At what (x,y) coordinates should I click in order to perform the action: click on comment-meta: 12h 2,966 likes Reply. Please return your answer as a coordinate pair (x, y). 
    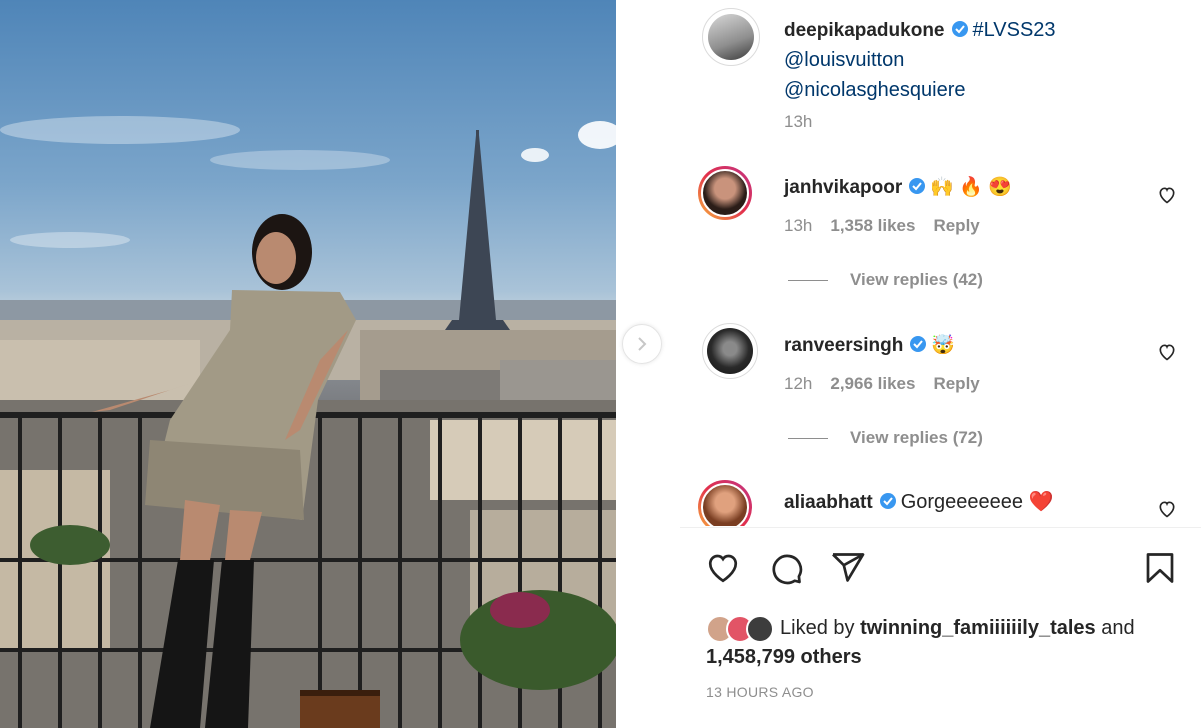
    Looking at the image, I should click on (891, 384).